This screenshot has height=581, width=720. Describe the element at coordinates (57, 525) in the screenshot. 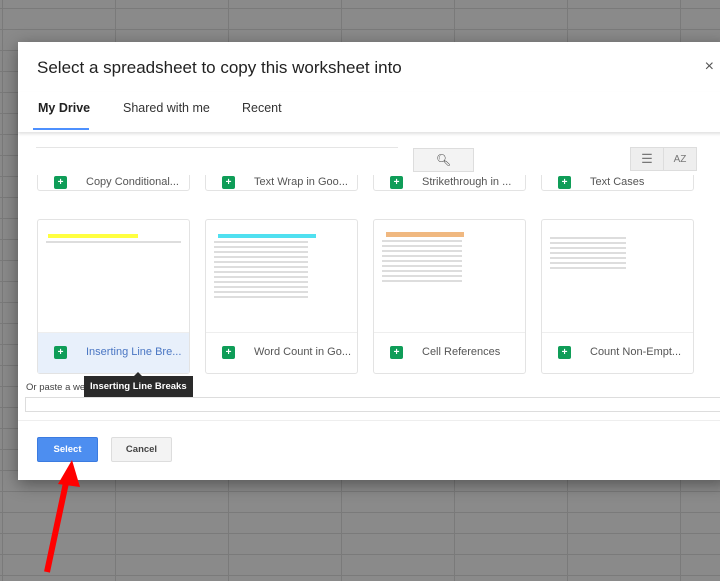

I see `arrow-shaft` at that location.